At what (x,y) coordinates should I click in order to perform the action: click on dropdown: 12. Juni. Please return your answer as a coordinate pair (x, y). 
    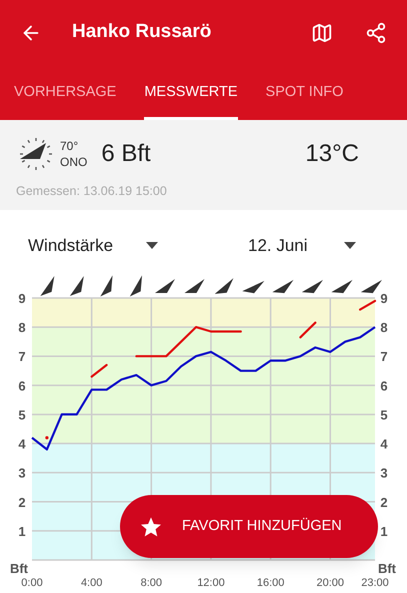
    Looking at the image, I should click on (313, 245).